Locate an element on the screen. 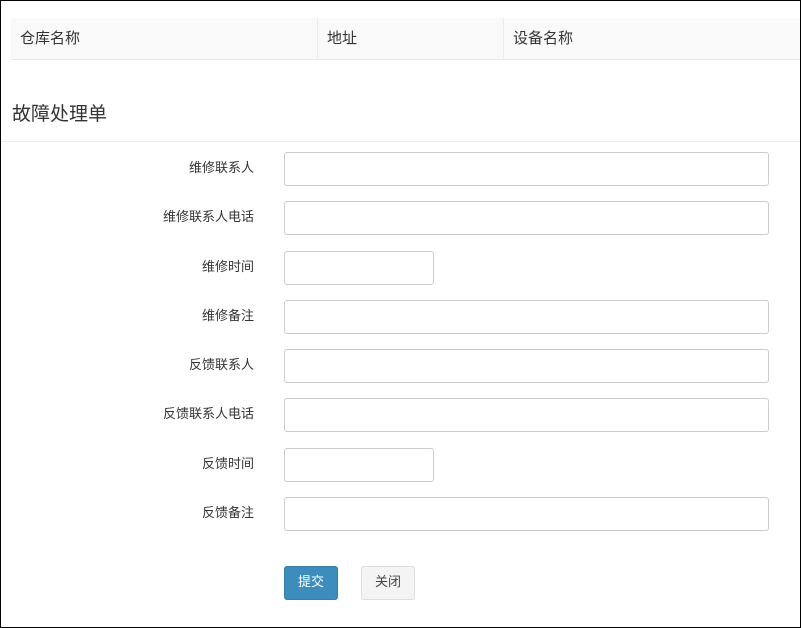 This screenshot has height=628, width=801. feedback-notes-input is located at coordinates (526, 514).